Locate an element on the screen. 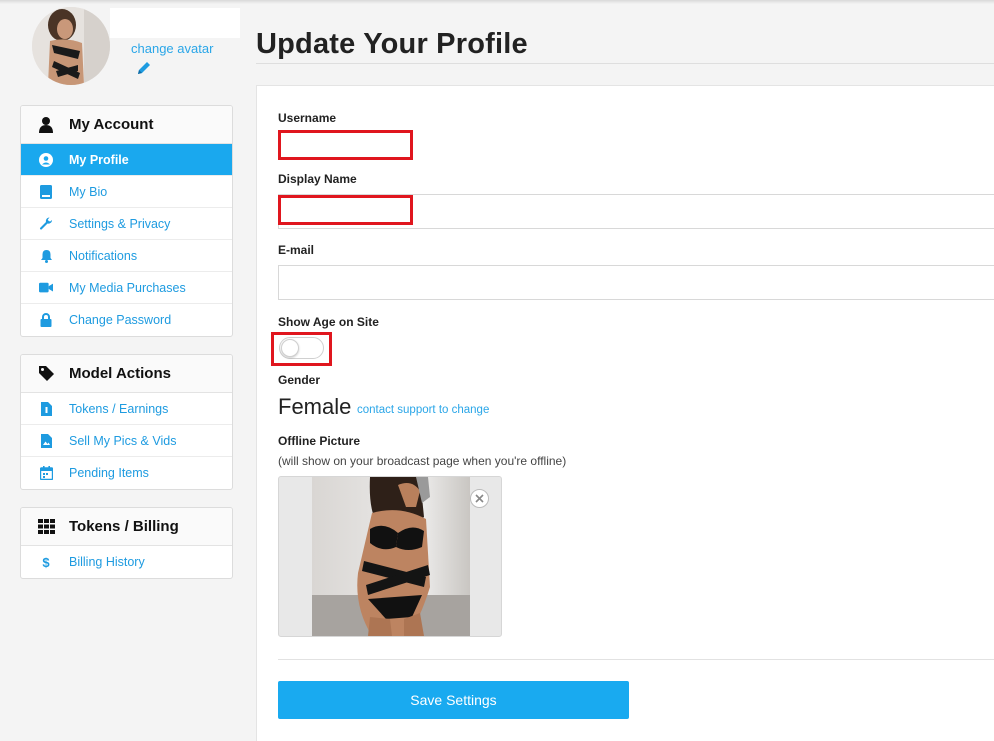 This screenshot has width=994, height=741. sidebar-item-sell-pics-vids: Sell My Pics & Vids is located at coordinates (126, 441).